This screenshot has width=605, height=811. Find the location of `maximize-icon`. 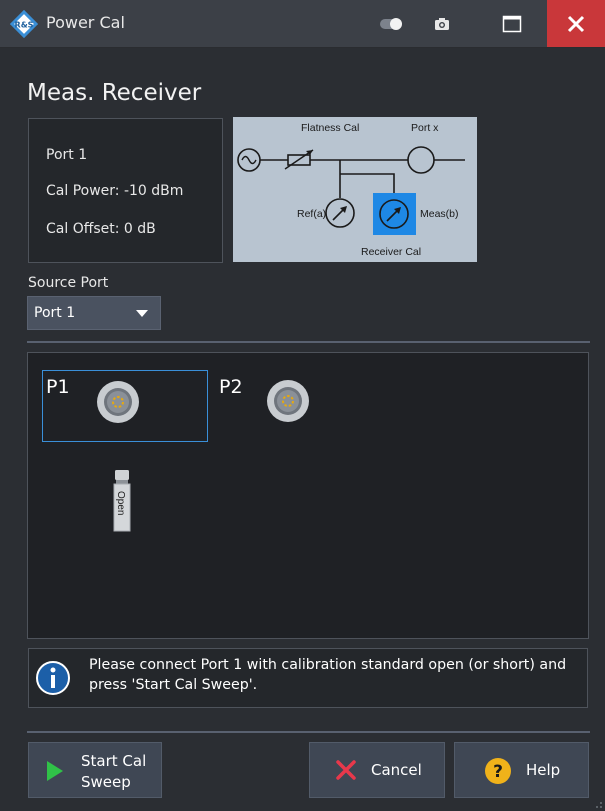

maximize-icon is located at coordinates (512, 23).